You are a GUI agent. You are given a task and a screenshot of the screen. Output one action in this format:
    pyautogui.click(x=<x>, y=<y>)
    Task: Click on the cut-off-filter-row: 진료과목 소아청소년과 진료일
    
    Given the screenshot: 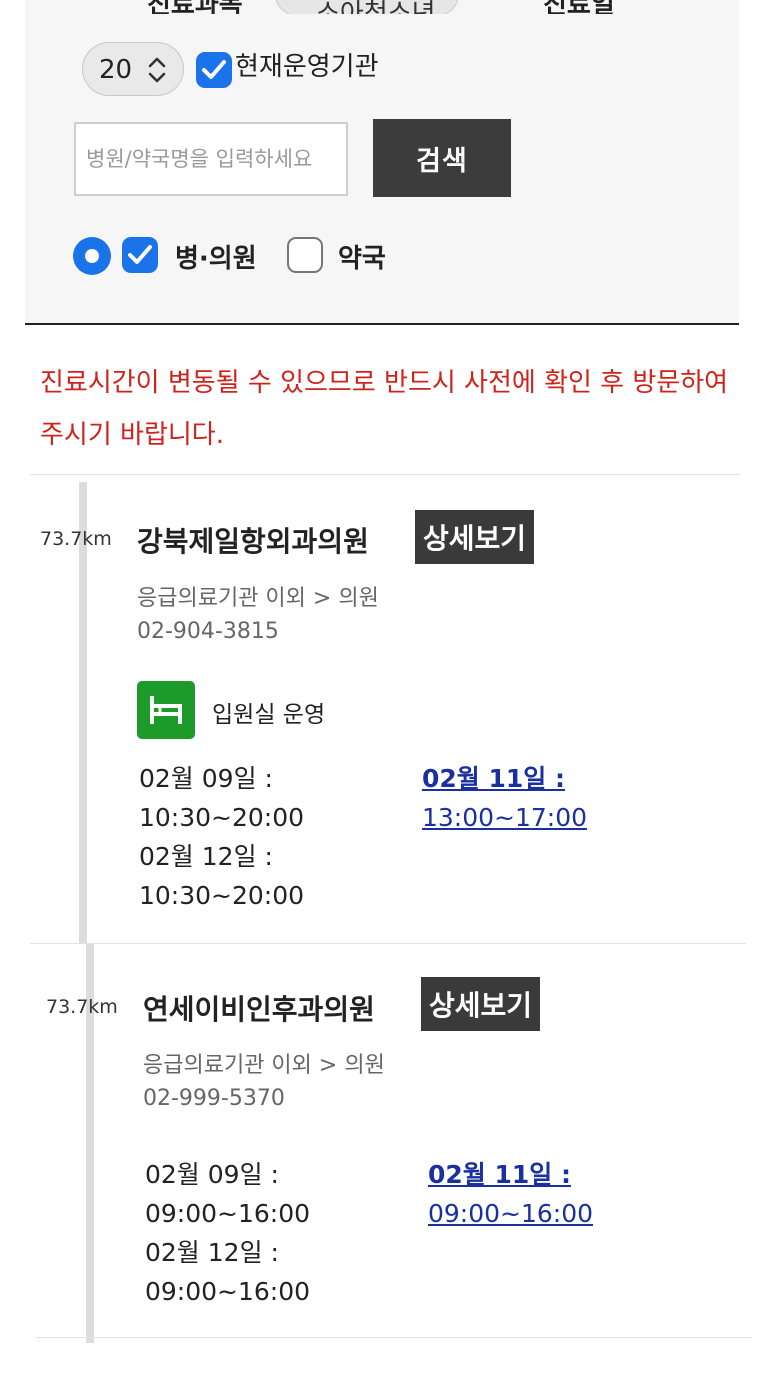 What is the action you would take?
    pyautogui.click(x=382, y=7)
    